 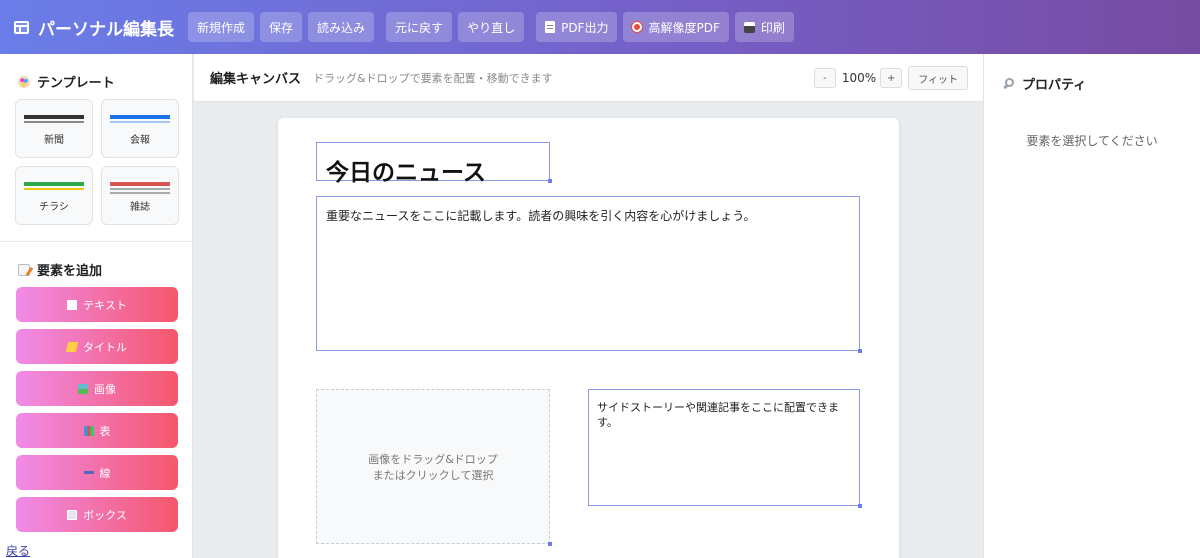 I want to click on add-title-button: タイトル, so click(x=97, y=346).